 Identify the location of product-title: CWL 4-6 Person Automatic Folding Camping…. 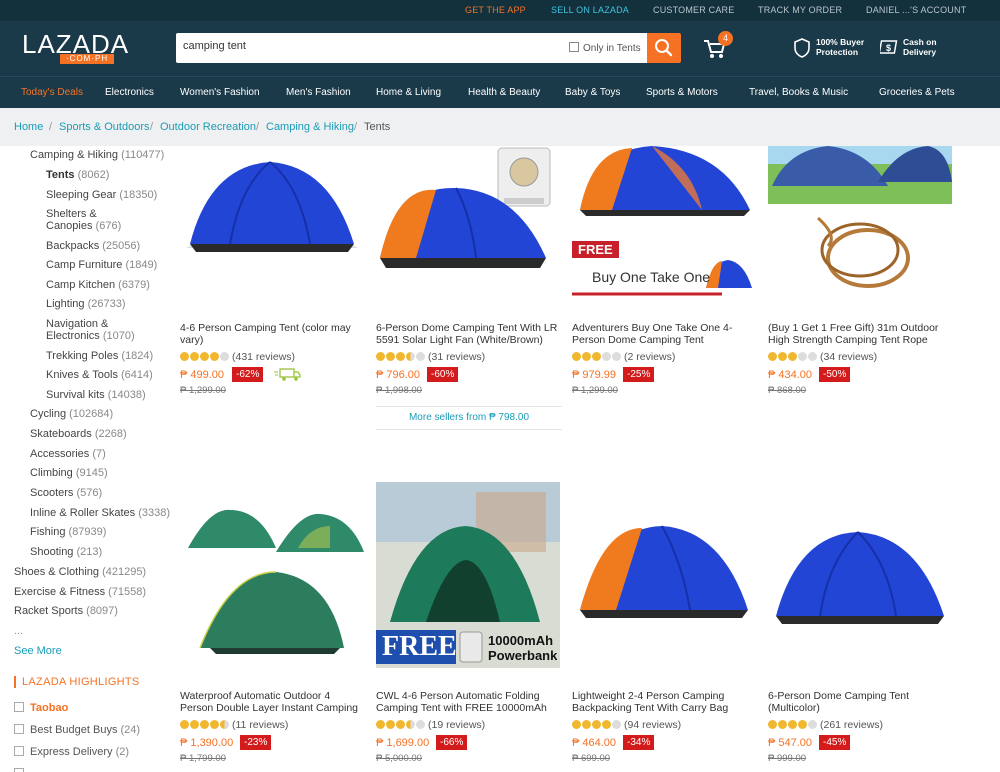
(468, 702).